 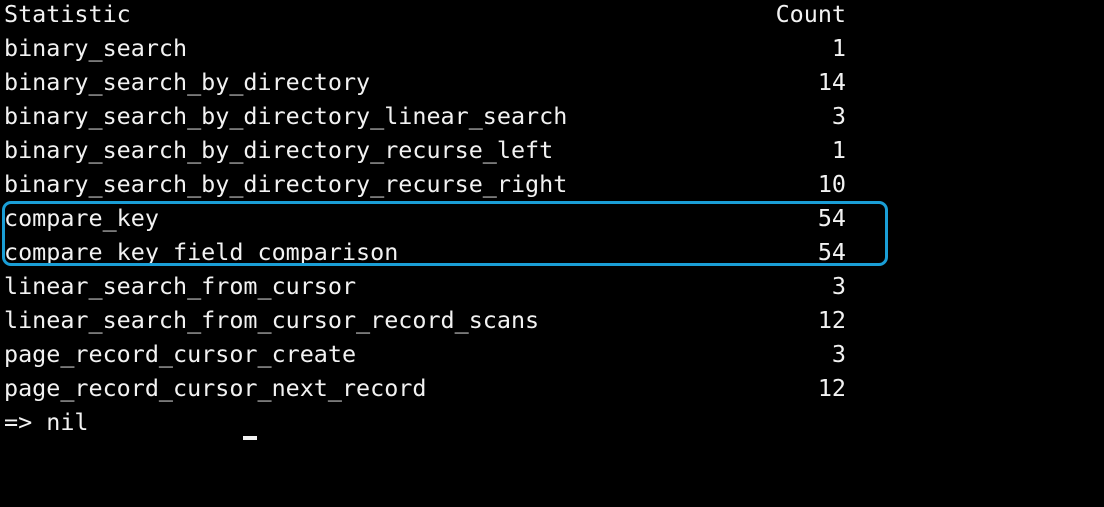 What do you see at coordinates (425, 48) in the screenshot?
I see `table-row: binary_search 1` at bounding box center [425, 48].